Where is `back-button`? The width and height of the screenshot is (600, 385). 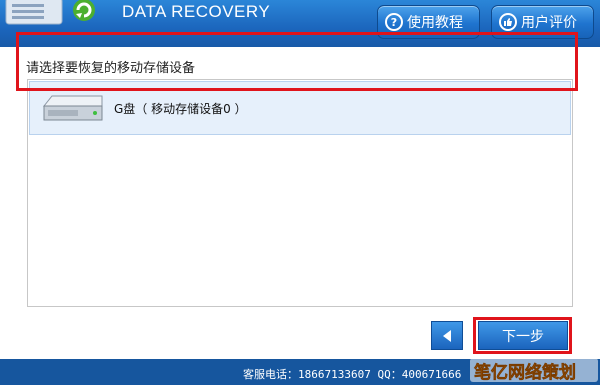
back-button is located at coordinates (447, 335).